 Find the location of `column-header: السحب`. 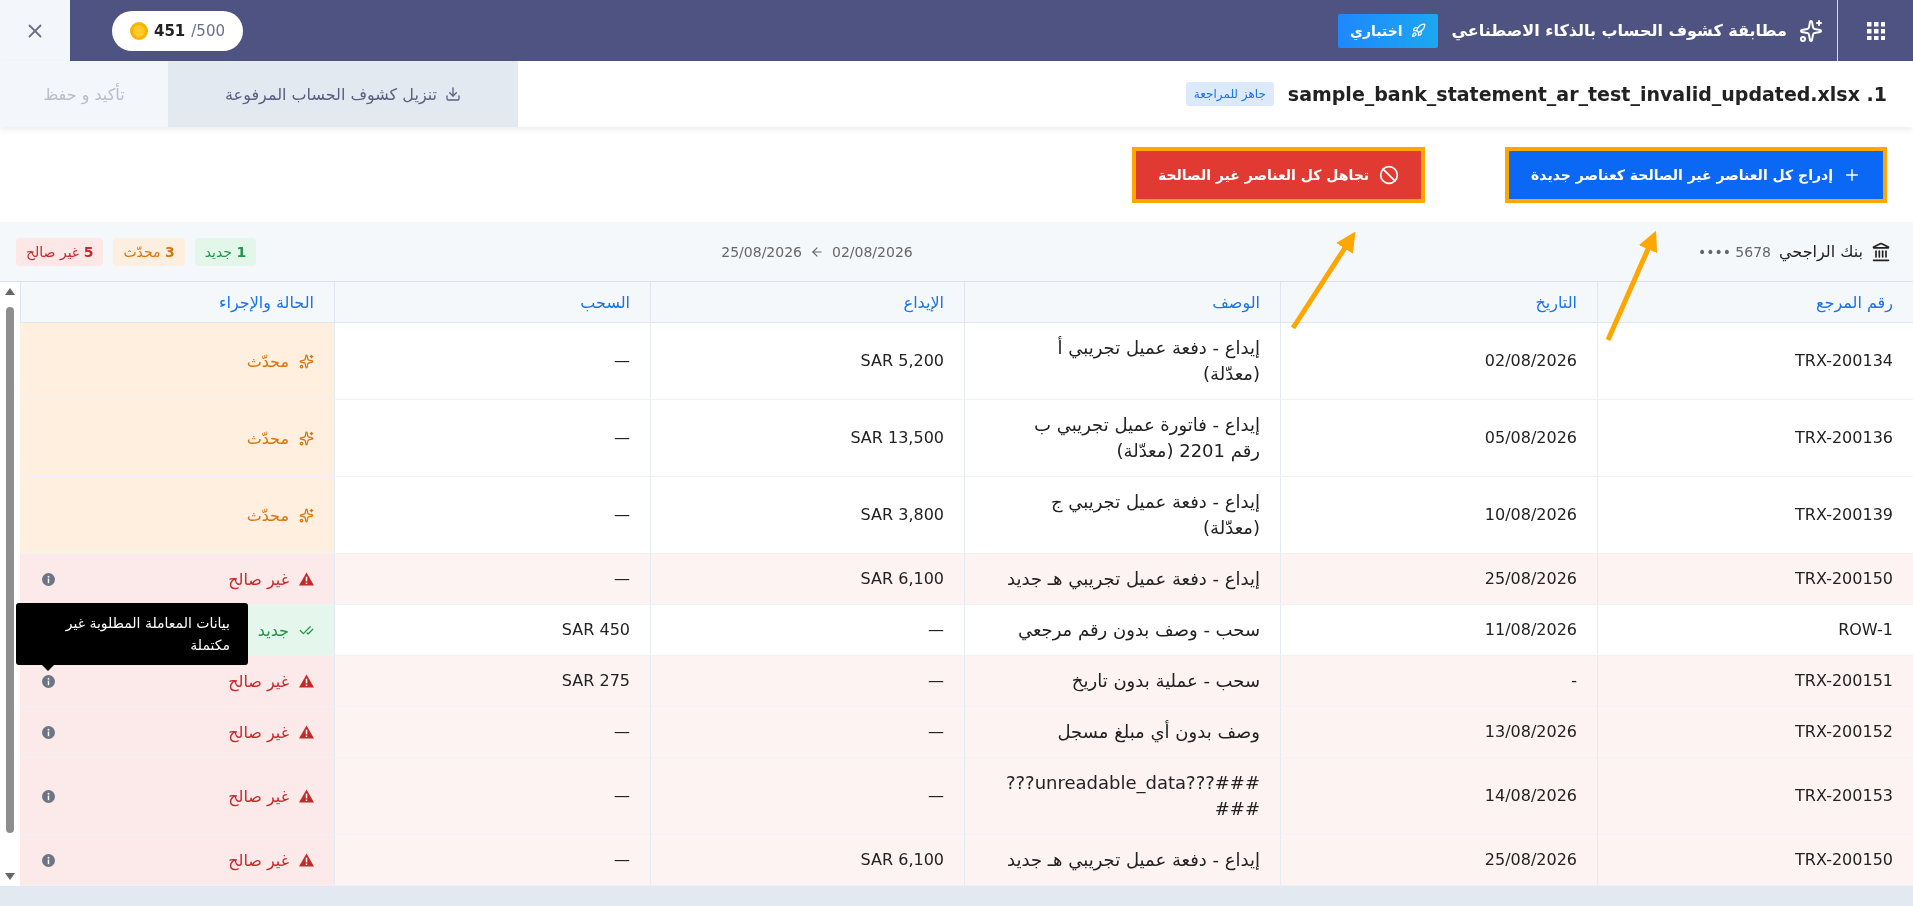

column-header: السحب is located at coordinates (492, 302).